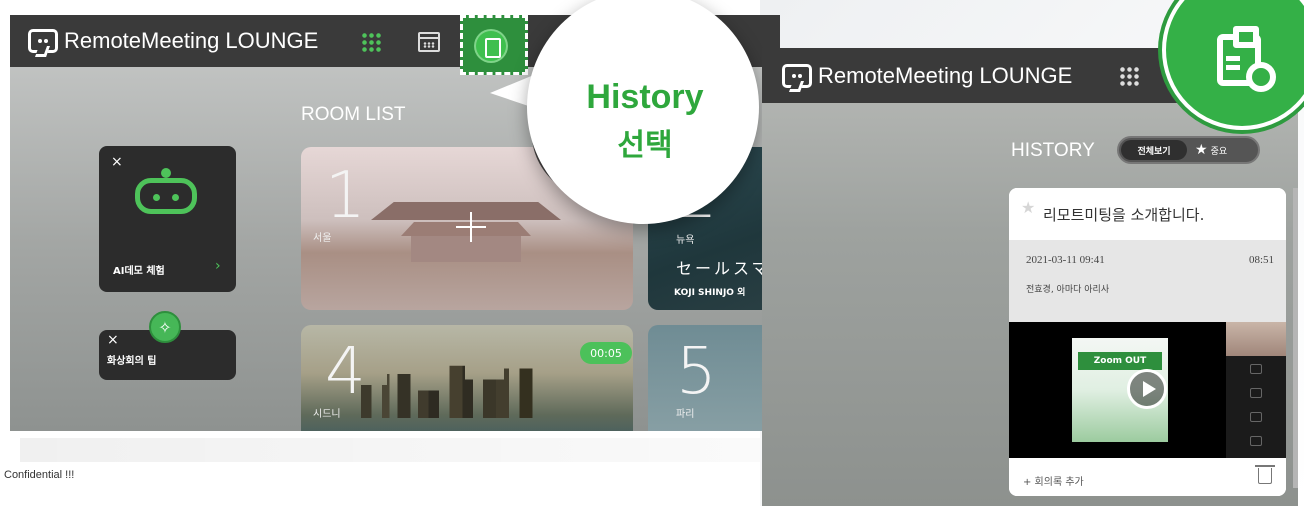 The height and width of the screenshot is (506, 1304). I want to click on play-icon, so click(1147, 389).